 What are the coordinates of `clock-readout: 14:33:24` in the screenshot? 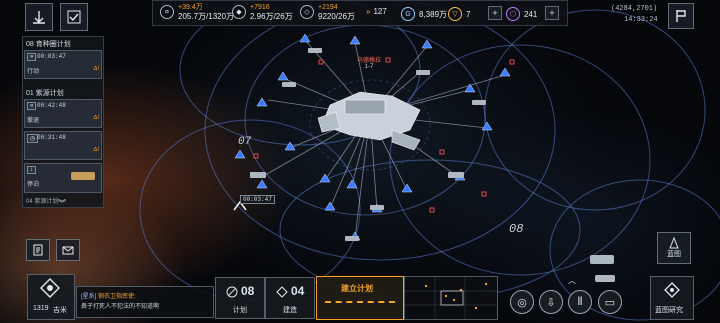 It's located at (641, 20).